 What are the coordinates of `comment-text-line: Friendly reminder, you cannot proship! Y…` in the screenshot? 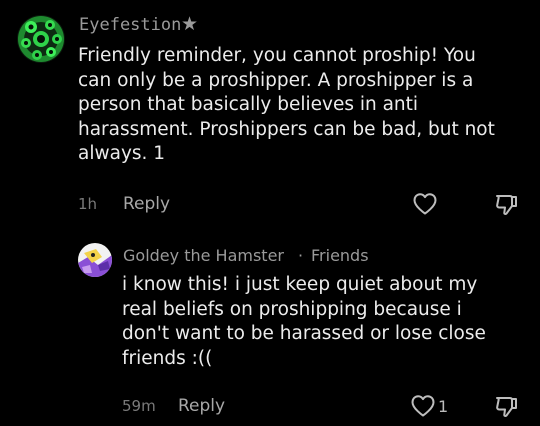 It's located at (277, 55).